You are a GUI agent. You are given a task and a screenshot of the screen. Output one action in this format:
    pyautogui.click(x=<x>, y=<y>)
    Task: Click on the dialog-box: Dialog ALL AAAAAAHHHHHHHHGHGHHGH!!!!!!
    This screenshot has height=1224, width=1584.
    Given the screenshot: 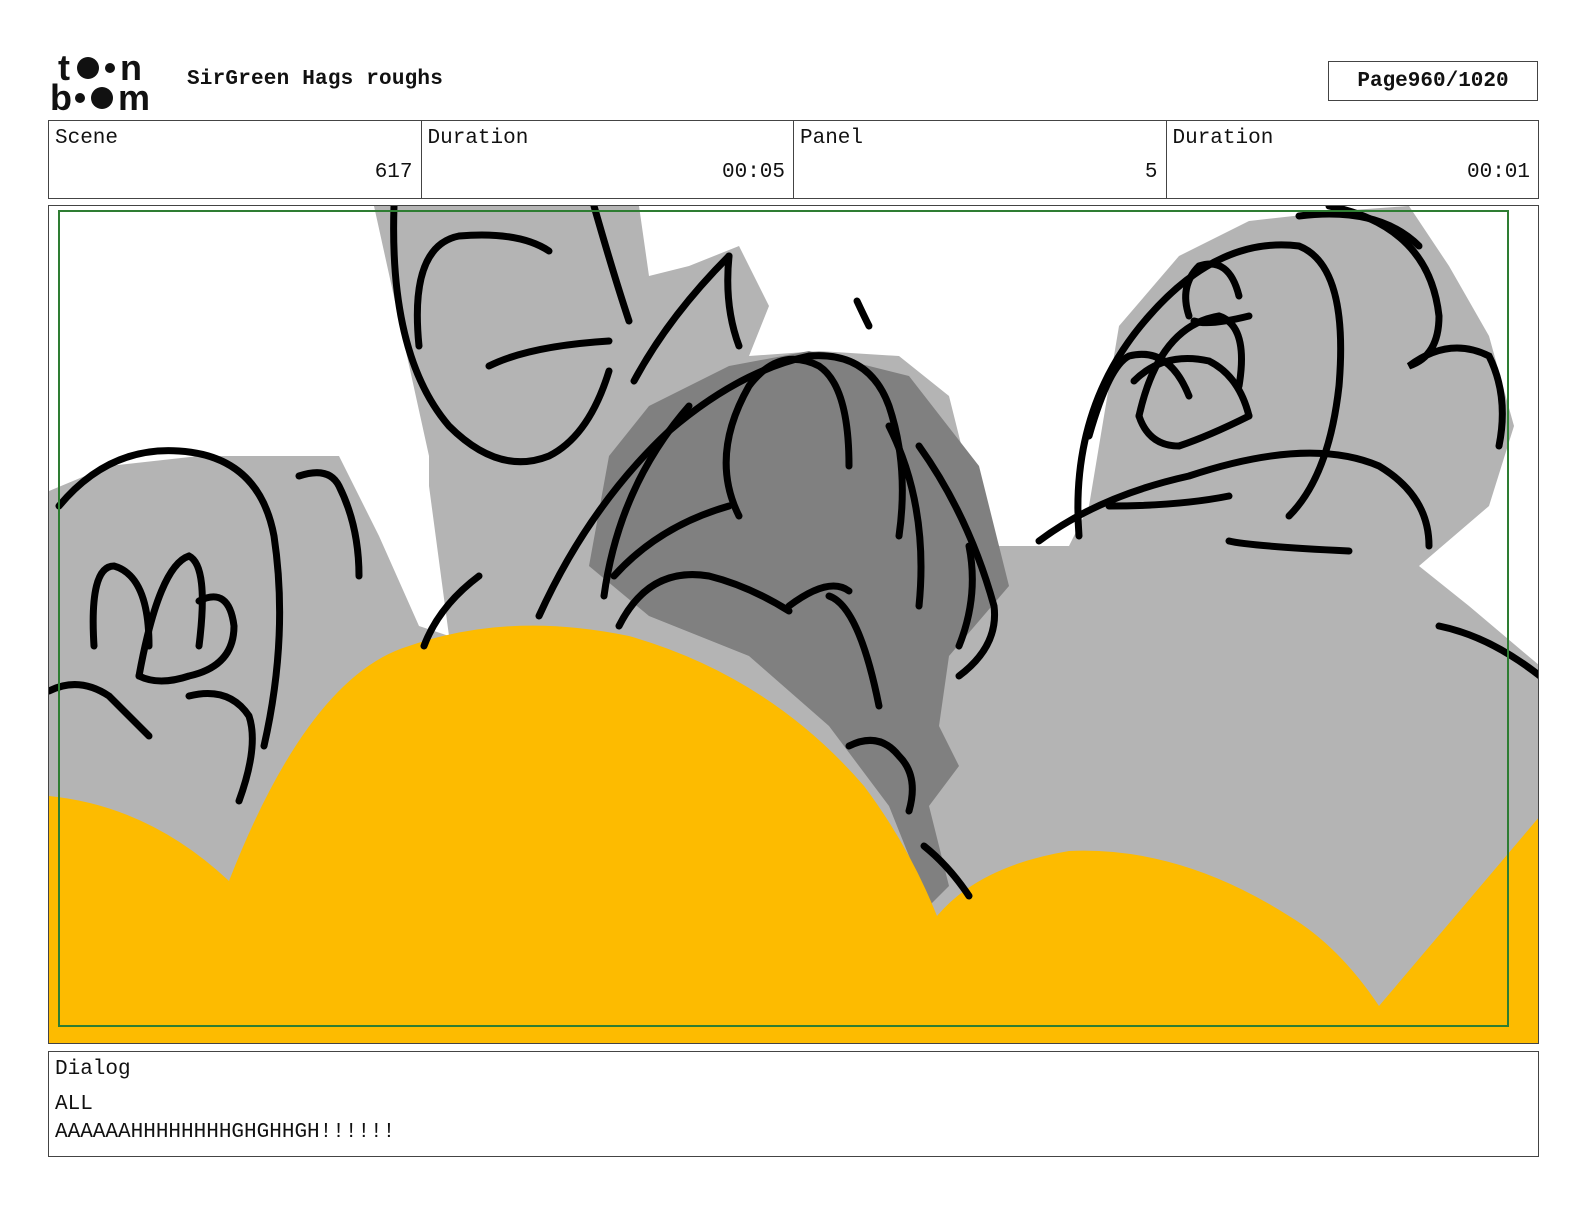 What is the action you would take?
    pyautogui.click(x=793, y=1104)
    